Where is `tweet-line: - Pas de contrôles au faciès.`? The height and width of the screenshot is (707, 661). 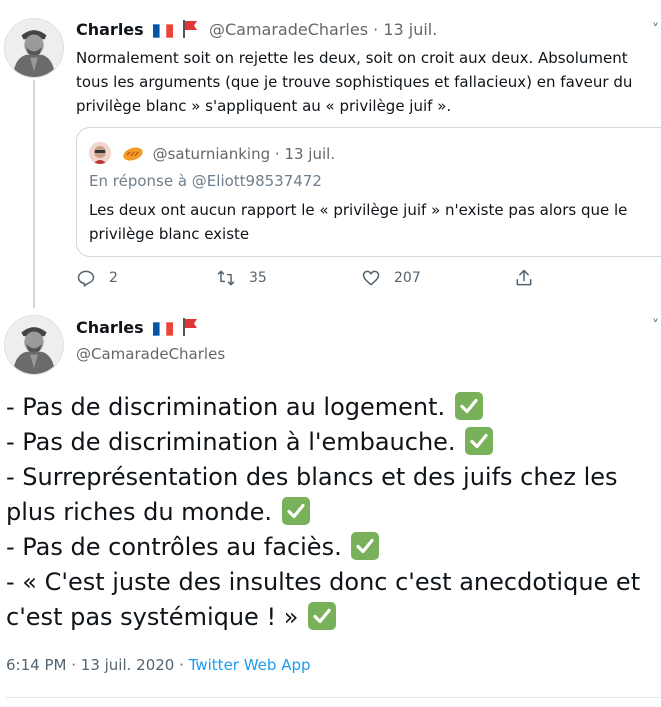 tweet-line: - Pas de contrôles au faciès. is located at coordinates (331, 547).